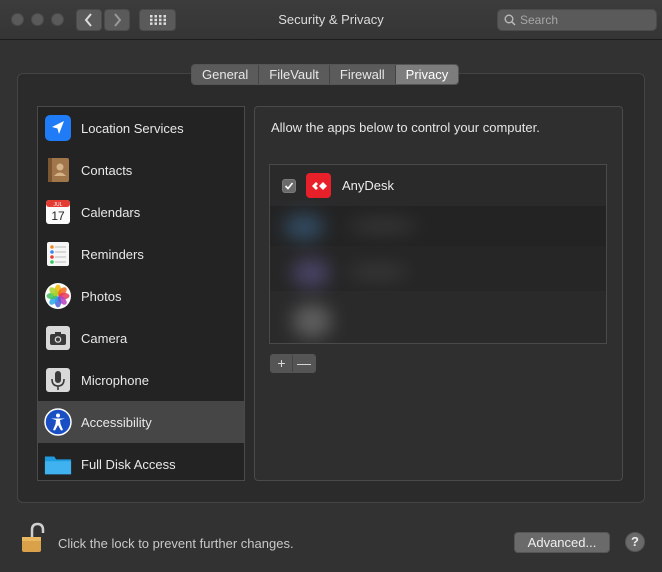 The height and width of the screenshot is (572, 662). I want to click on list-item: AnyDesk, so click(438, 185).